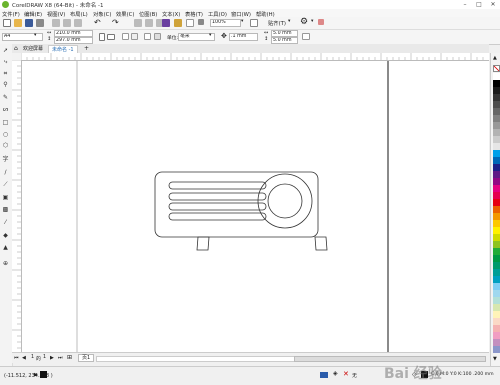 This screenshot has height=385, width=500. Describe the element at coordinates (277, 23) in the screenshot. I see `snap-to-button: 贴齐(T)` at that location.